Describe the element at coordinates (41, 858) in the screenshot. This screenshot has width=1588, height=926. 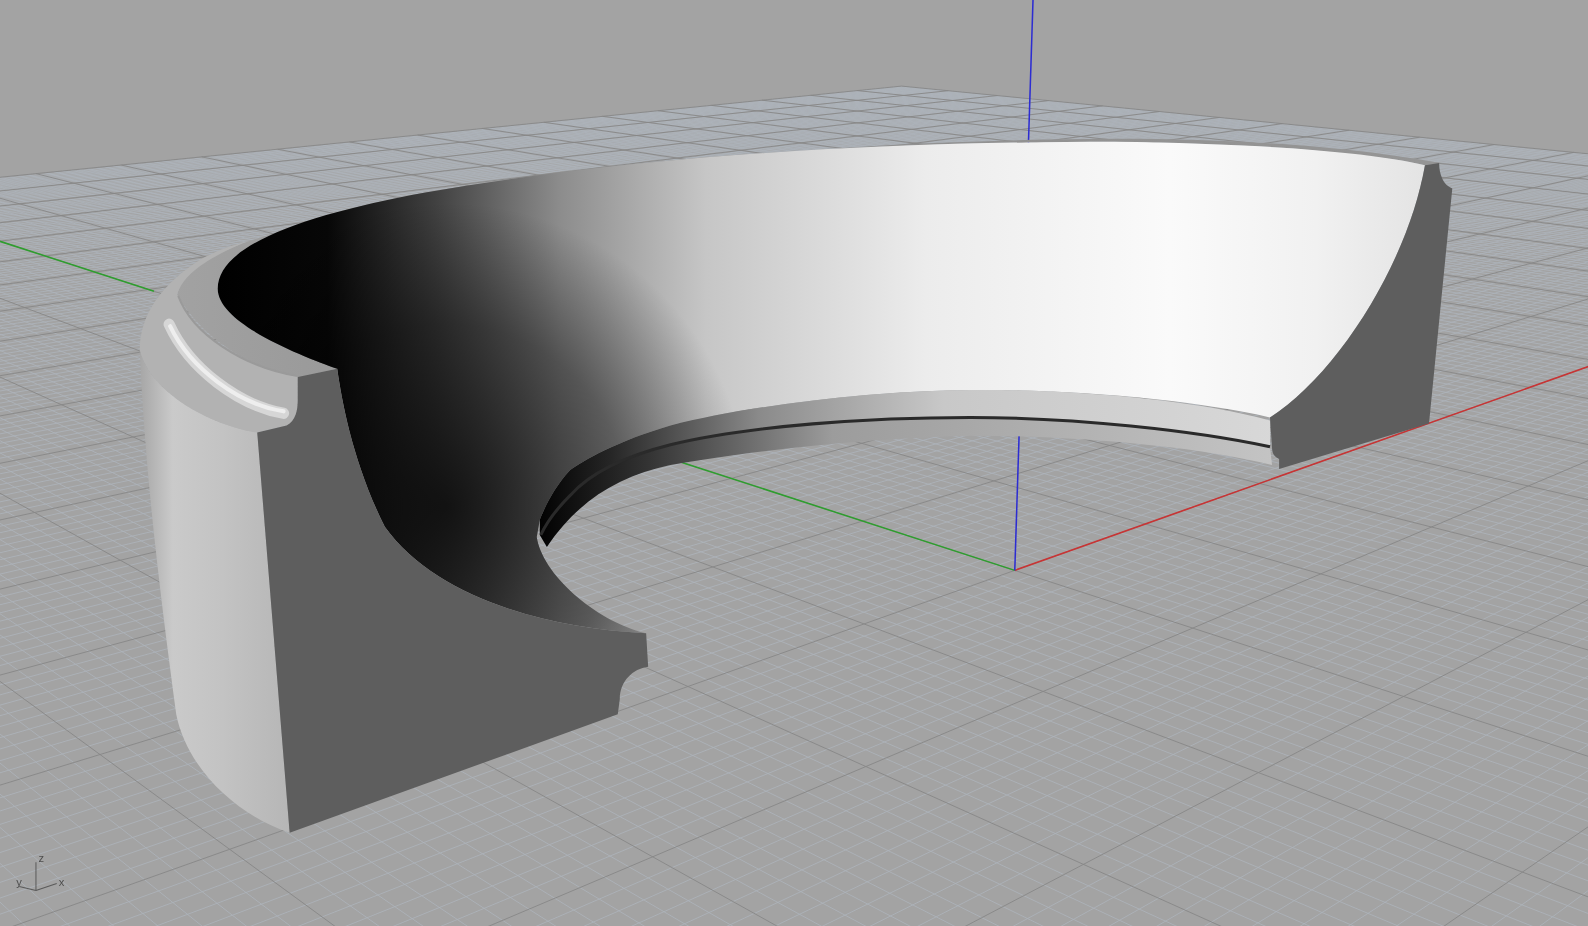
I see `z-axis-label: z` at that location.